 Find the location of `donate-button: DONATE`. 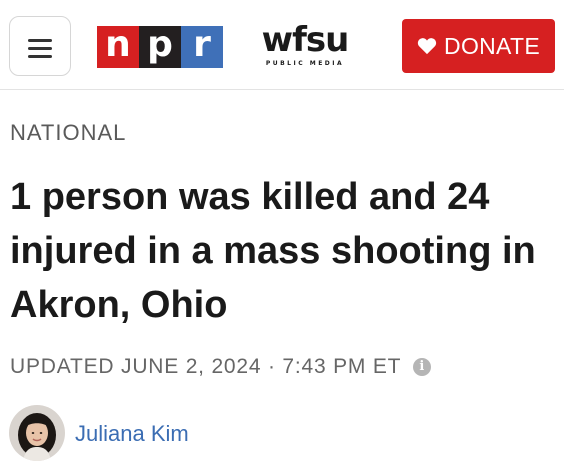

donate-button: DONATE is located at coordinates (478, 46).